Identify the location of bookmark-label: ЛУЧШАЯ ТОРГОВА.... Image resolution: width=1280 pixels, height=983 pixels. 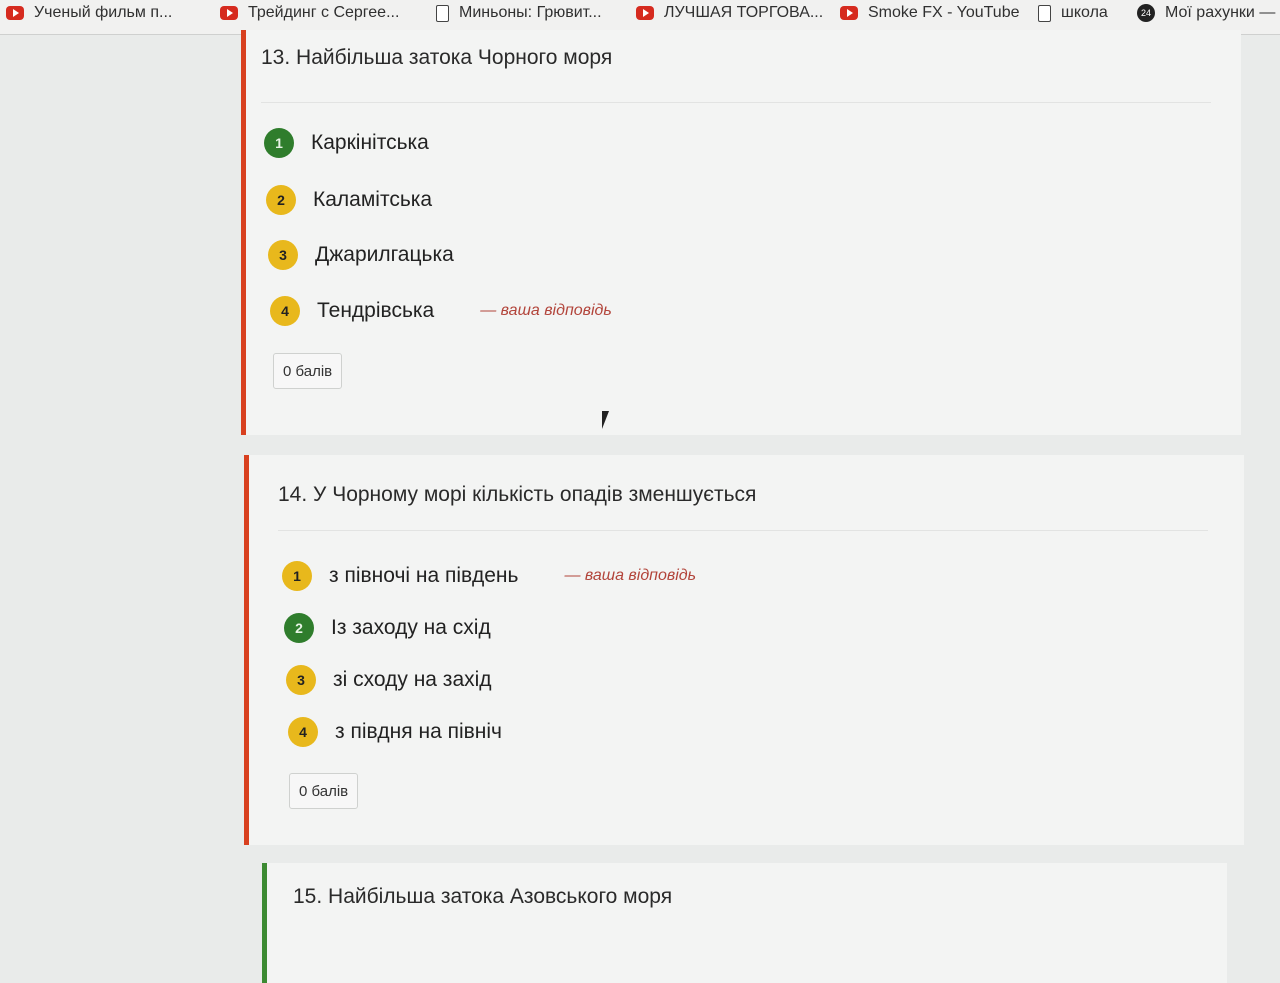
(744, 12).